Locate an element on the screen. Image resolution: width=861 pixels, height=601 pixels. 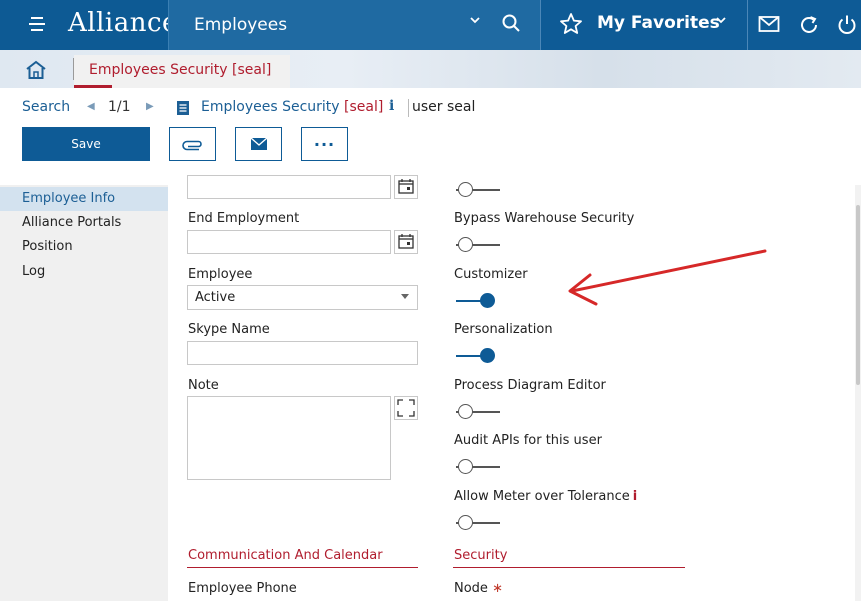
section-communication-heading: Communication And Calendar is located at coordinates (285, 555).